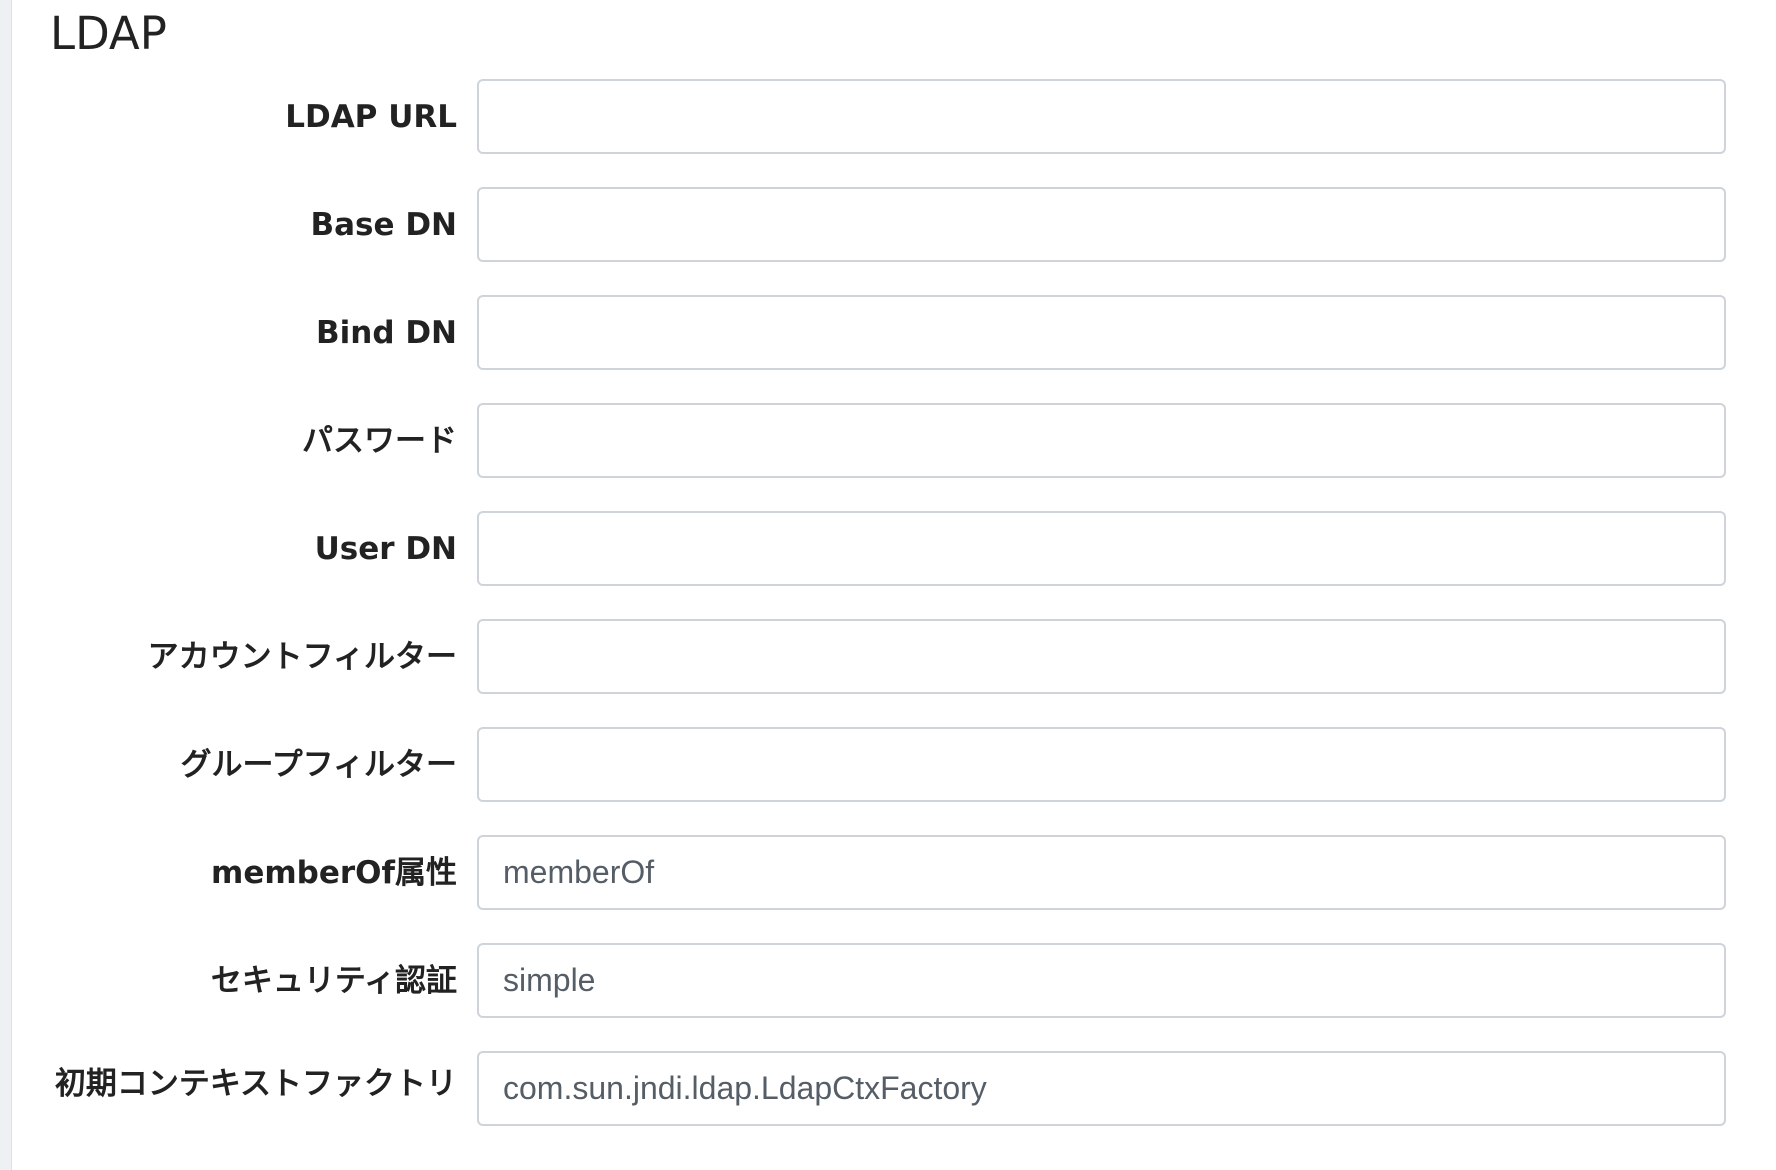 This screenshot has width=1776, height=1170. I want to click on form-row-account-filter: アカウントフィルター, so click(894, 673).